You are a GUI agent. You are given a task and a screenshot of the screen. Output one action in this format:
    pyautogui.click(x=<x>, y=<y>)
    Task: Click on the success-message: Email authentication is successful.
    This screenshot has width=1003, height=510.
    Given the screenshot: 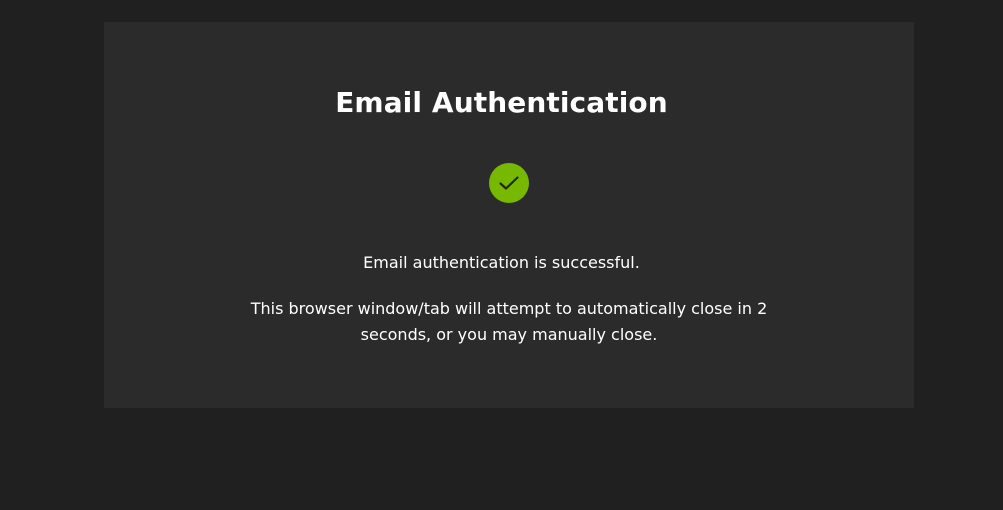 What is the action you would take?
    pyautogui.click(x=501, y=262)
    